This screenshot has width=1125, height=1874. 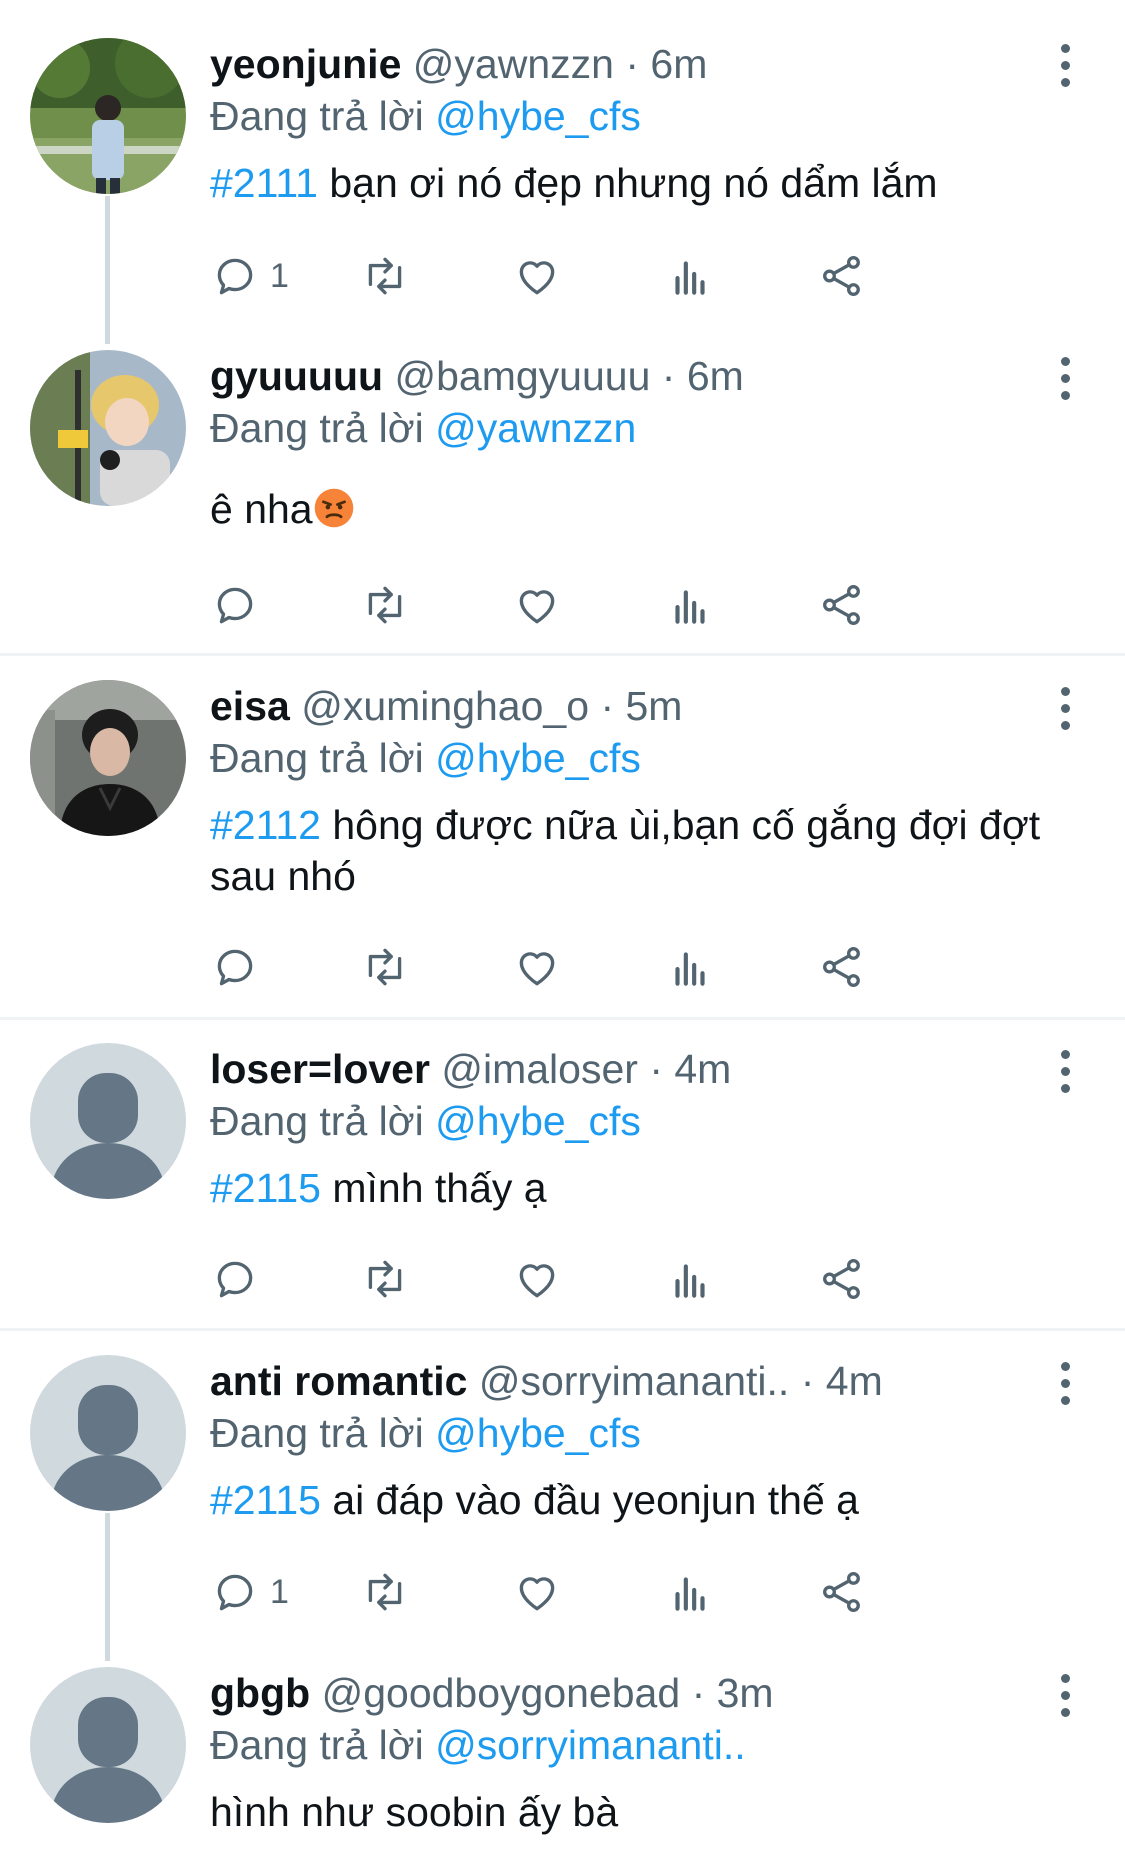 What do you see at coordinates (261, 509) in the screenshot?
I see `tweet-body: ê nha` at bounding box center [261, 509].